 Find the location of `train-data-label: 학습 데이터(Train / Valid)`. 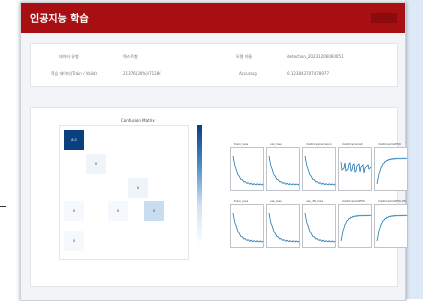

train-data-label: 학습 데이터(Train / Valid) is located at coordinates (74, 73).